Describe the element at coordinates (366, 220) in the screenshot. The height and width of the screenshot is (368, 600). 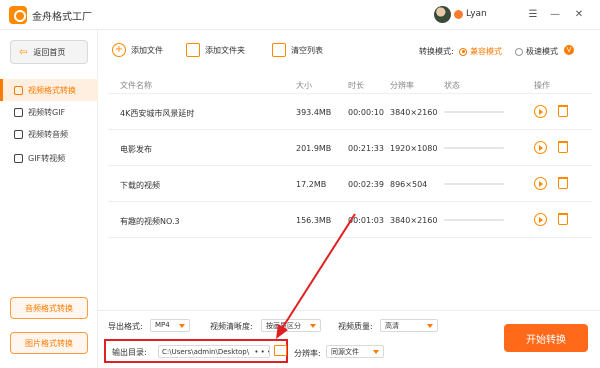
I see `file-duration-cell: 00:01:03` at that location.